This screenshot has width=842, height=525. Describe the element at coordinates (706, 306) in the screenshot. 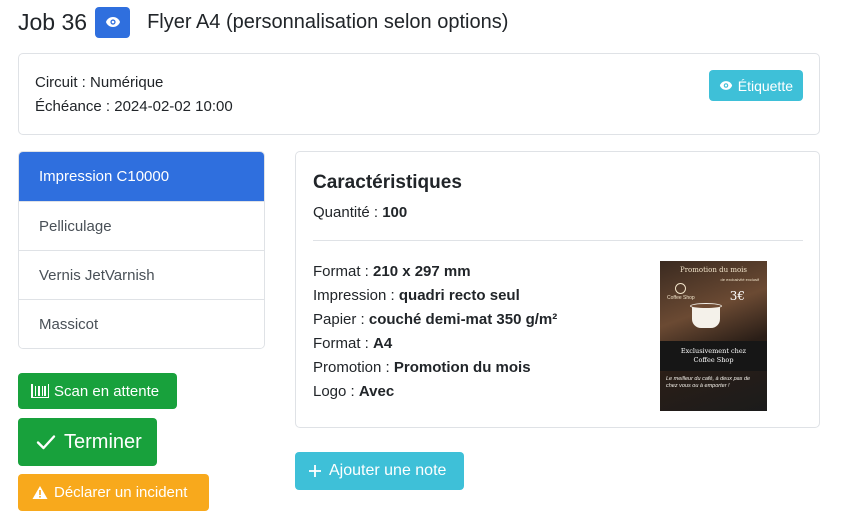

I see `flyer-coffee-cup-top` at that location.